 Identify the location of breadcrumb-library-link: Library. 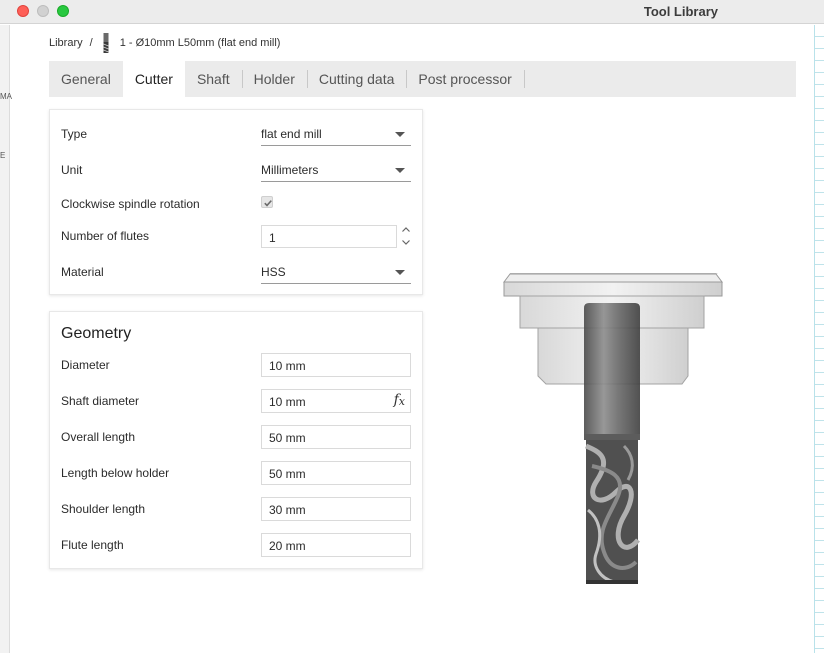
(66, 43).